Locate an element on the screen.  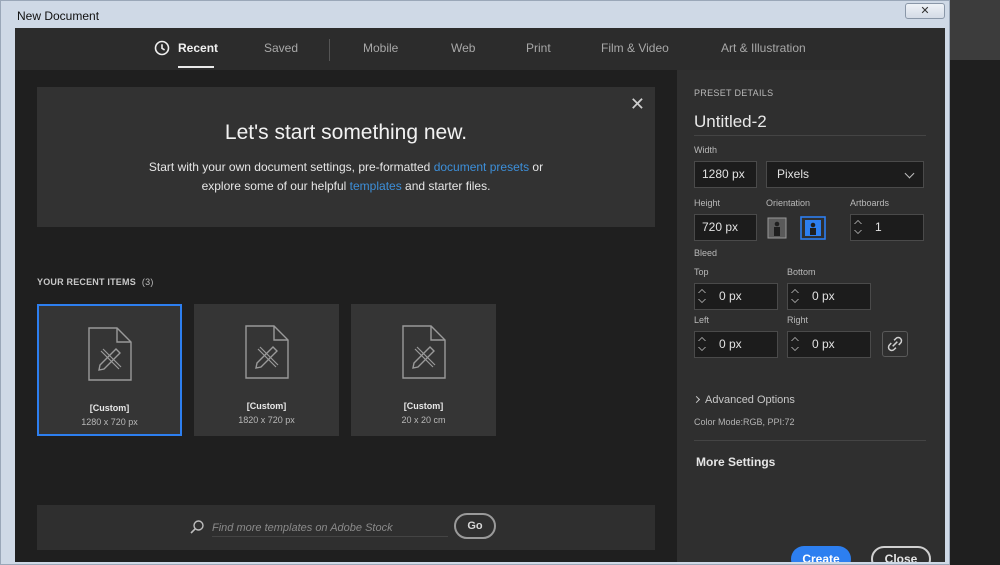
banner-close-icon: ✕ is located at coordinates (637, 104).